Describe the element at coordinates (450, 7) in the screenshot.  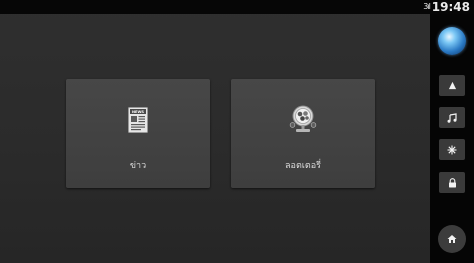
I see `clock-time: 19:48` at that location.